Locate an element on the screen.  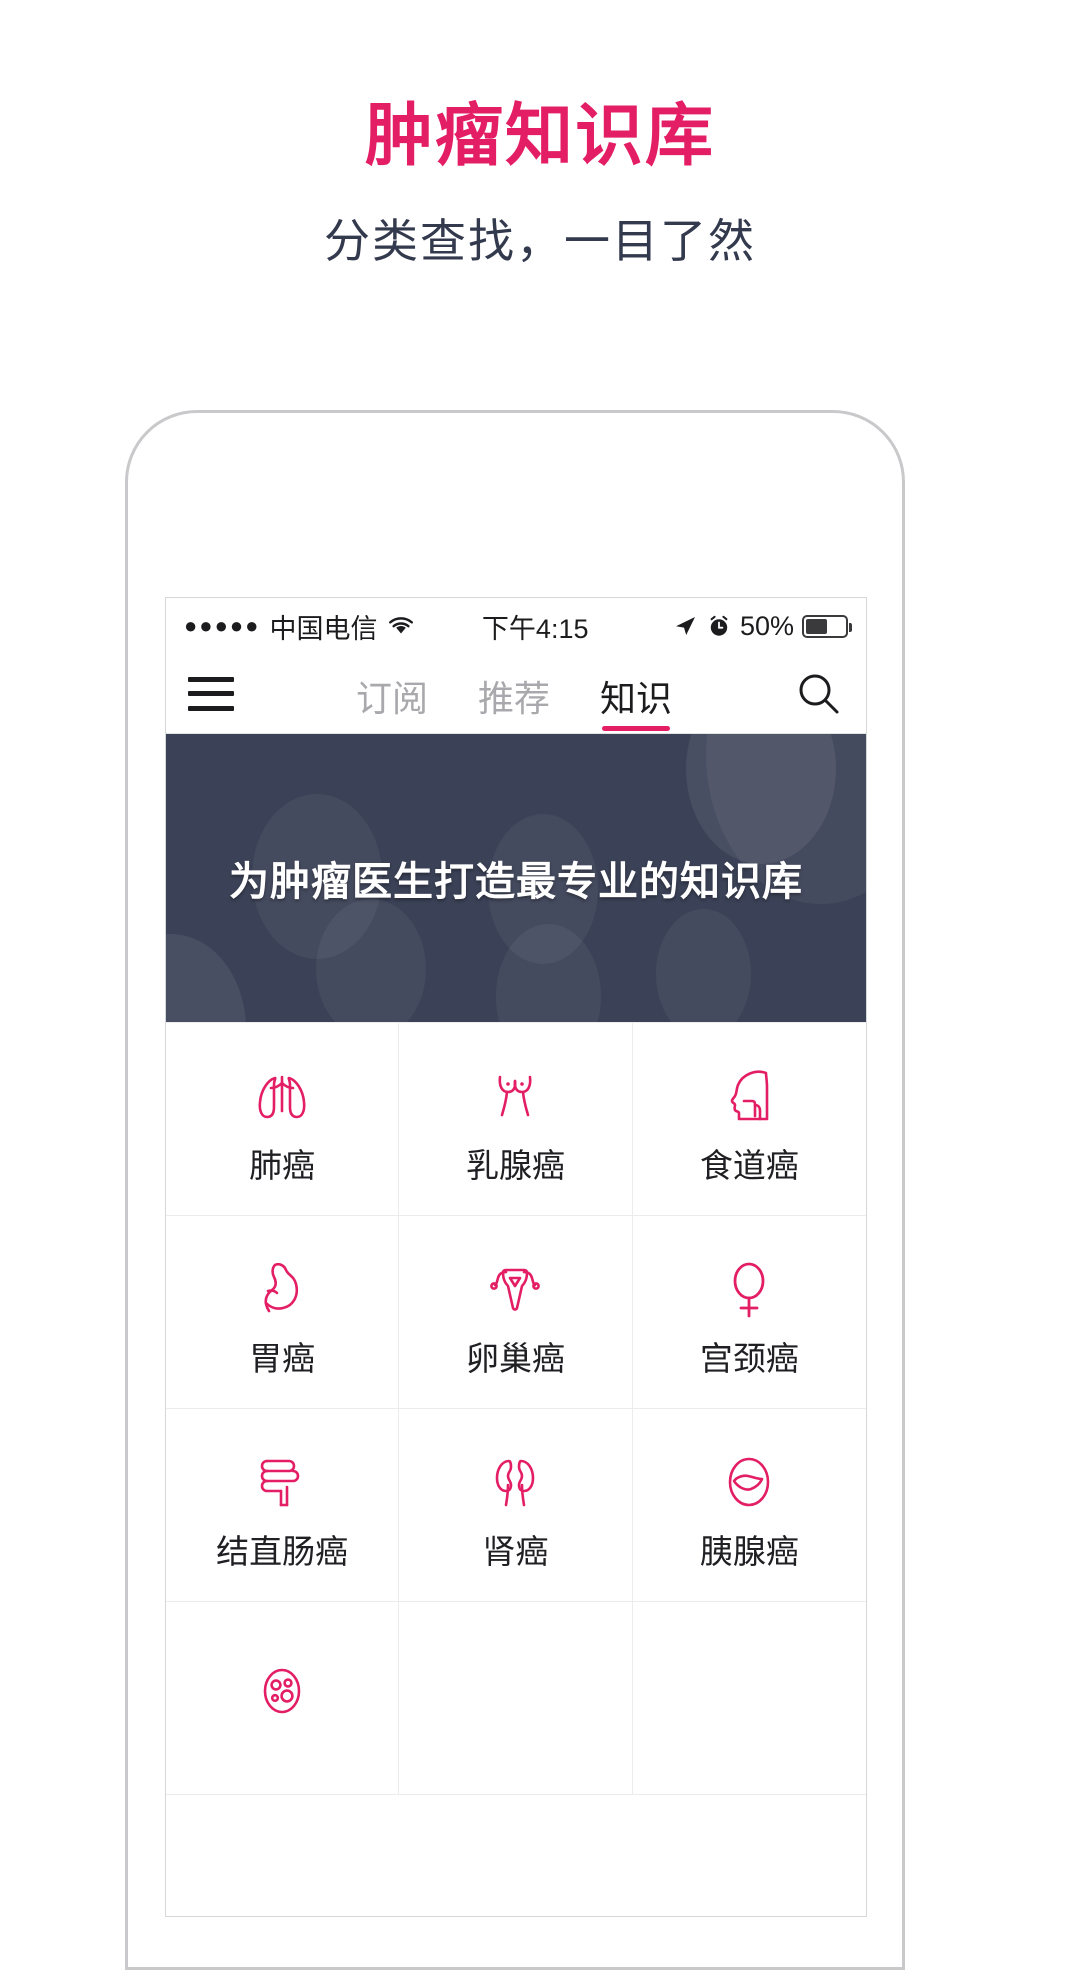
category-cell-colorectal: 结直肠癌 is located at coordinates (283, 1505).